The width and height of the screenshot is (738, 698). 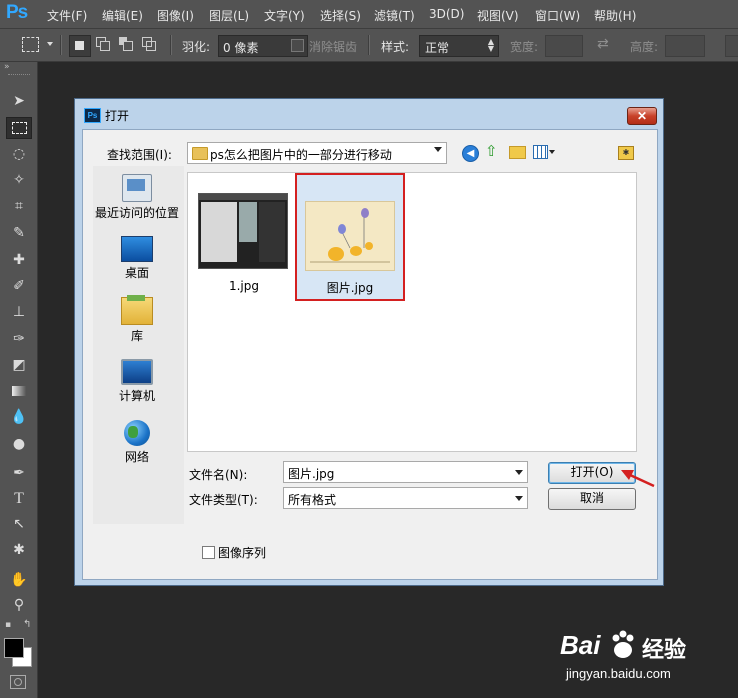 What do you see at coordinates (340, 15) in the screenshot?
I see `menu-select: 选择(S)` at bounding box center [340, 15].